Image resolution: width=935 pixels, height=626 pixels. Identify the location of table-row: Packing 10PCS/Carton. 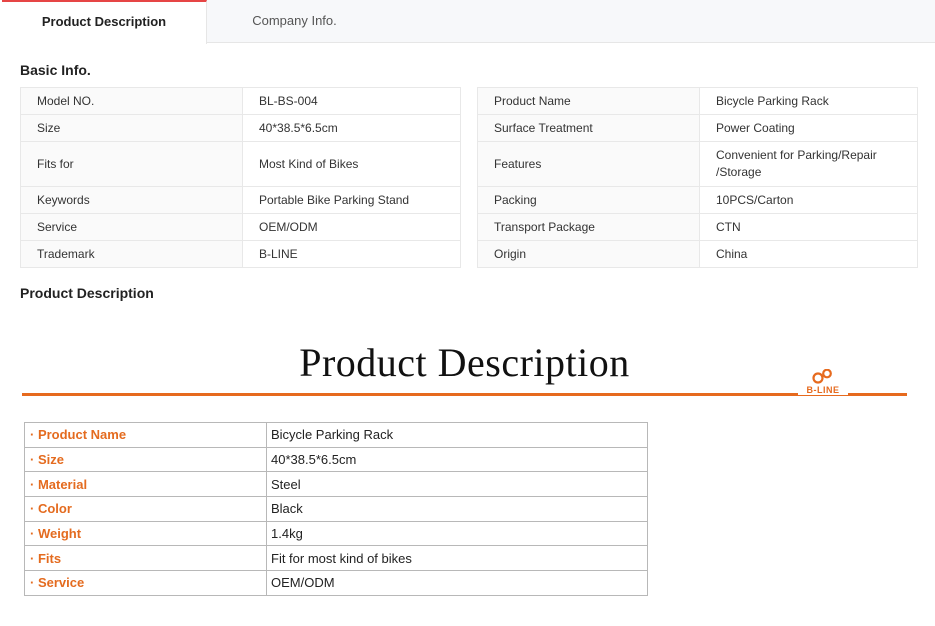
(697, 200).